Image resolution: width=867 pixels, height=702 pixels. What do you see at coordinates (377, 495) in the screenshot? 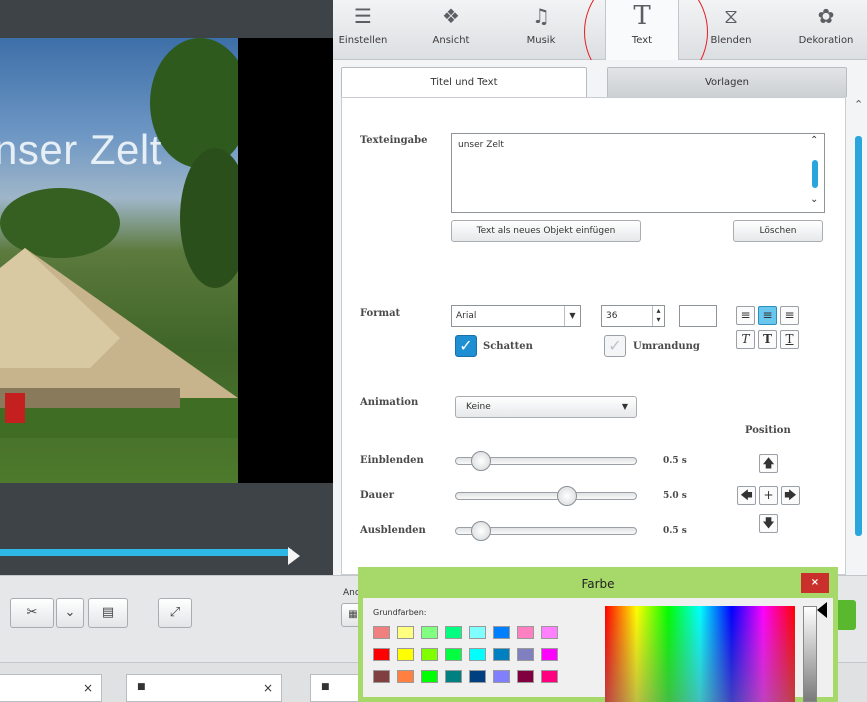
I see `duration-label: Dauer` at bounding box center [377, 495].